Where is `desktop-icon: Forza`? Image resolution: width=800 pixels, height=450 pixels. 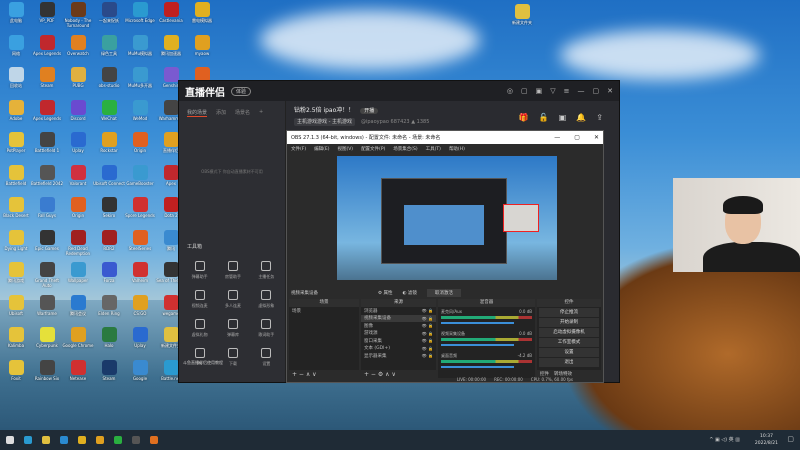 desktop-icon: Forza is located at coordinates (109, 277).